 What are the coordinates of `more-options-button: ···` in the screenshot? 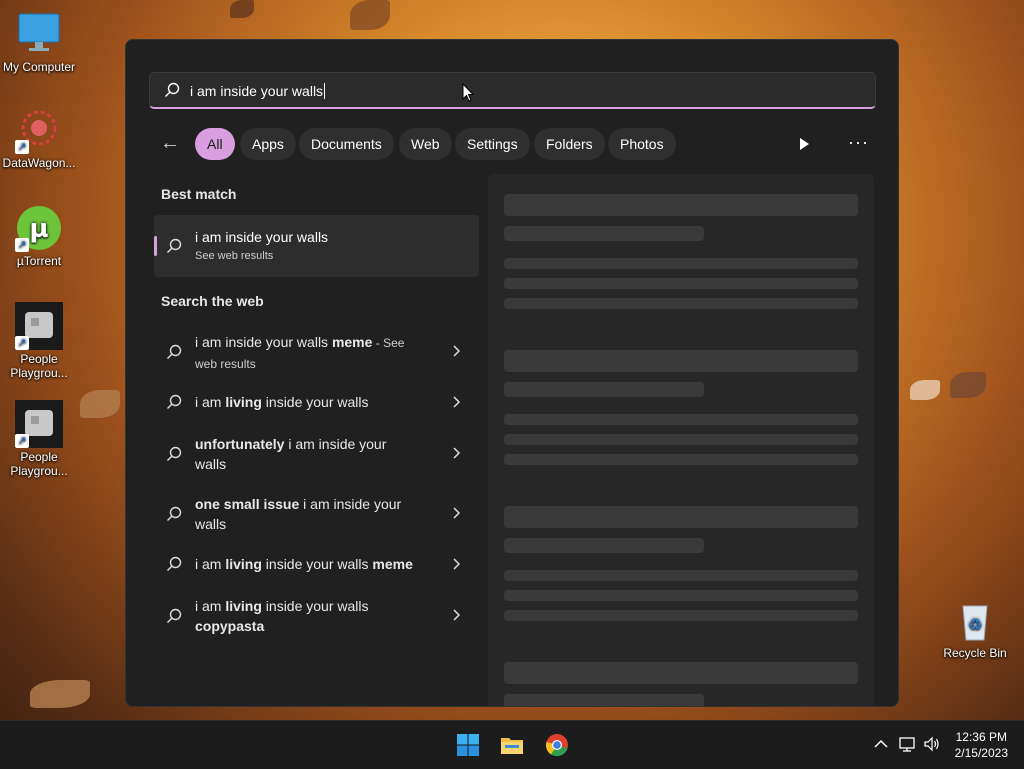 It's located at (858, 142).